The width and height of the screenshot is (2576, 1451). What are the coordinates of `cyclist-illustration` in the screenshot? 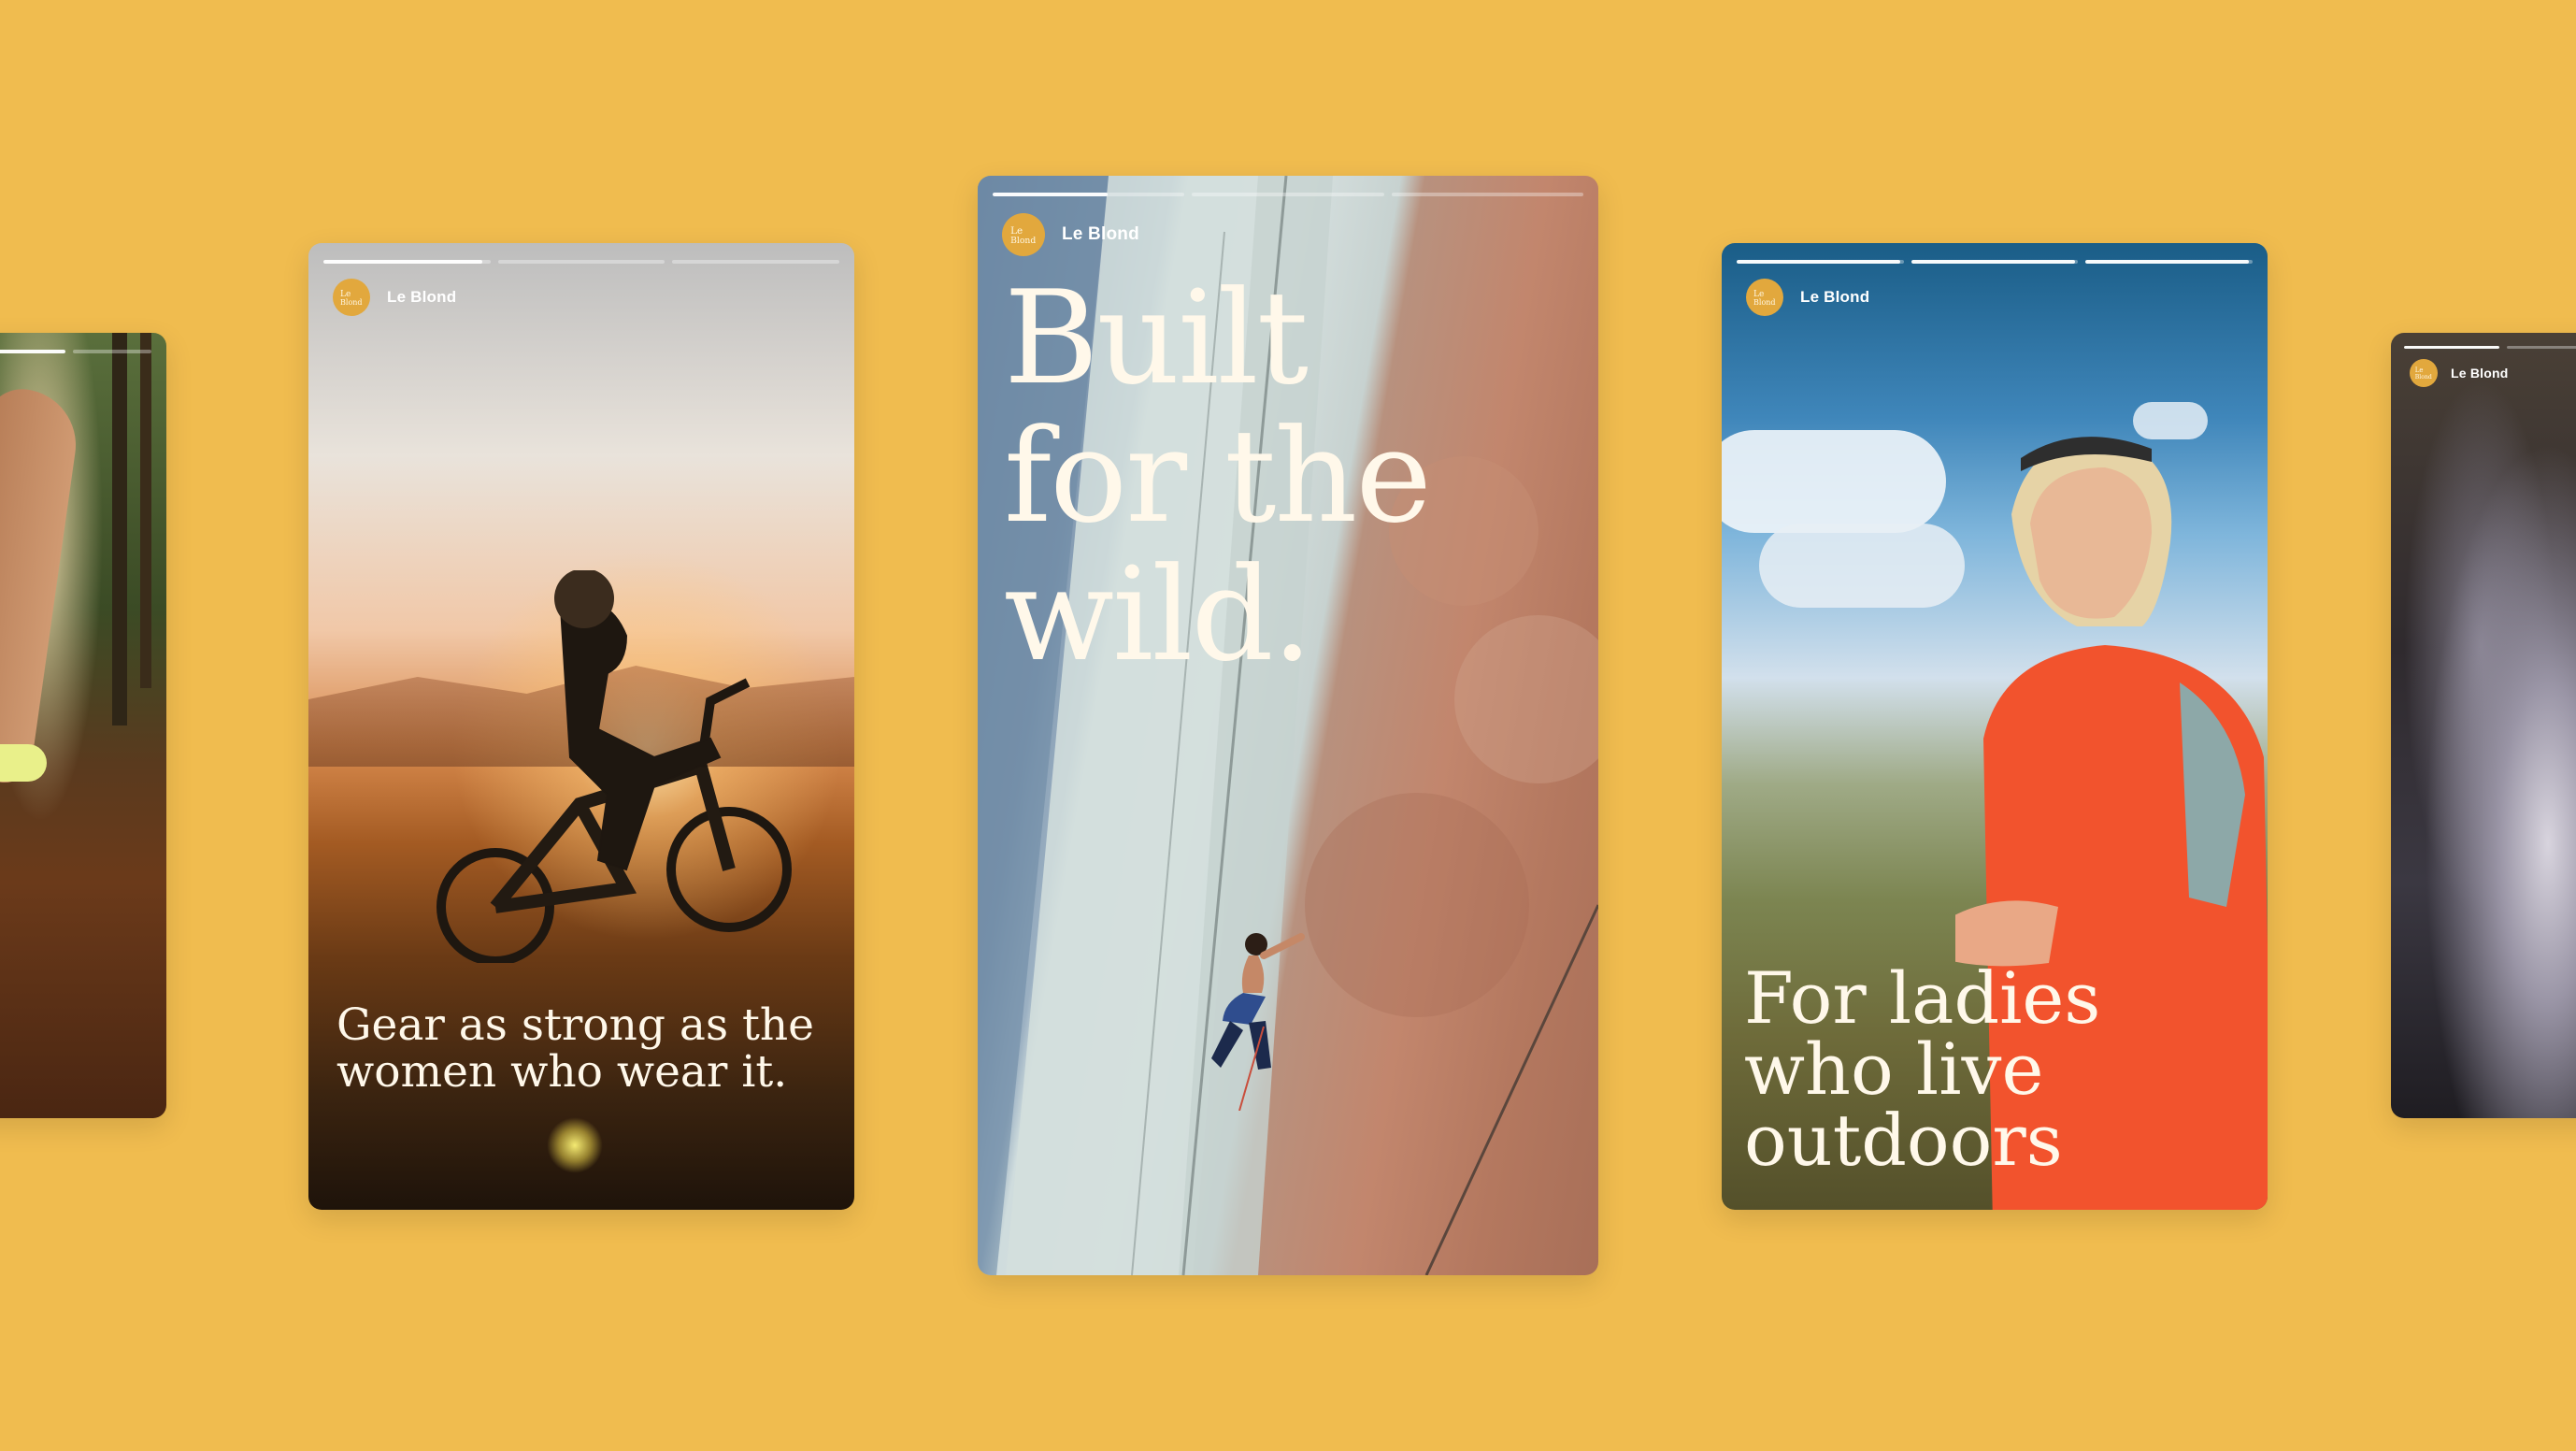 It's located at (614, 766).